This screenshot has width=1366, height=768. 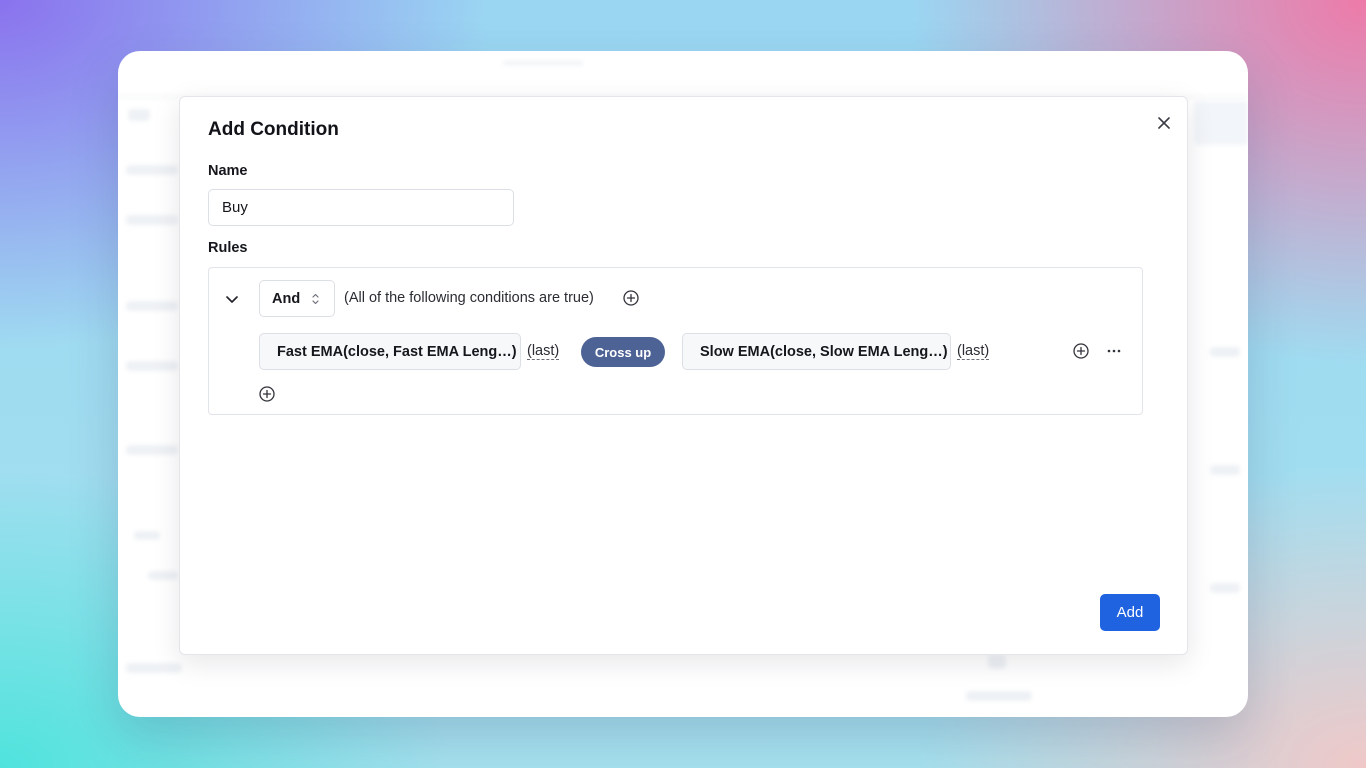 What do you see at coordinates (1130, 612) in the screenshot?
I see `add-button: Add` at bounding box center [1130, 612].